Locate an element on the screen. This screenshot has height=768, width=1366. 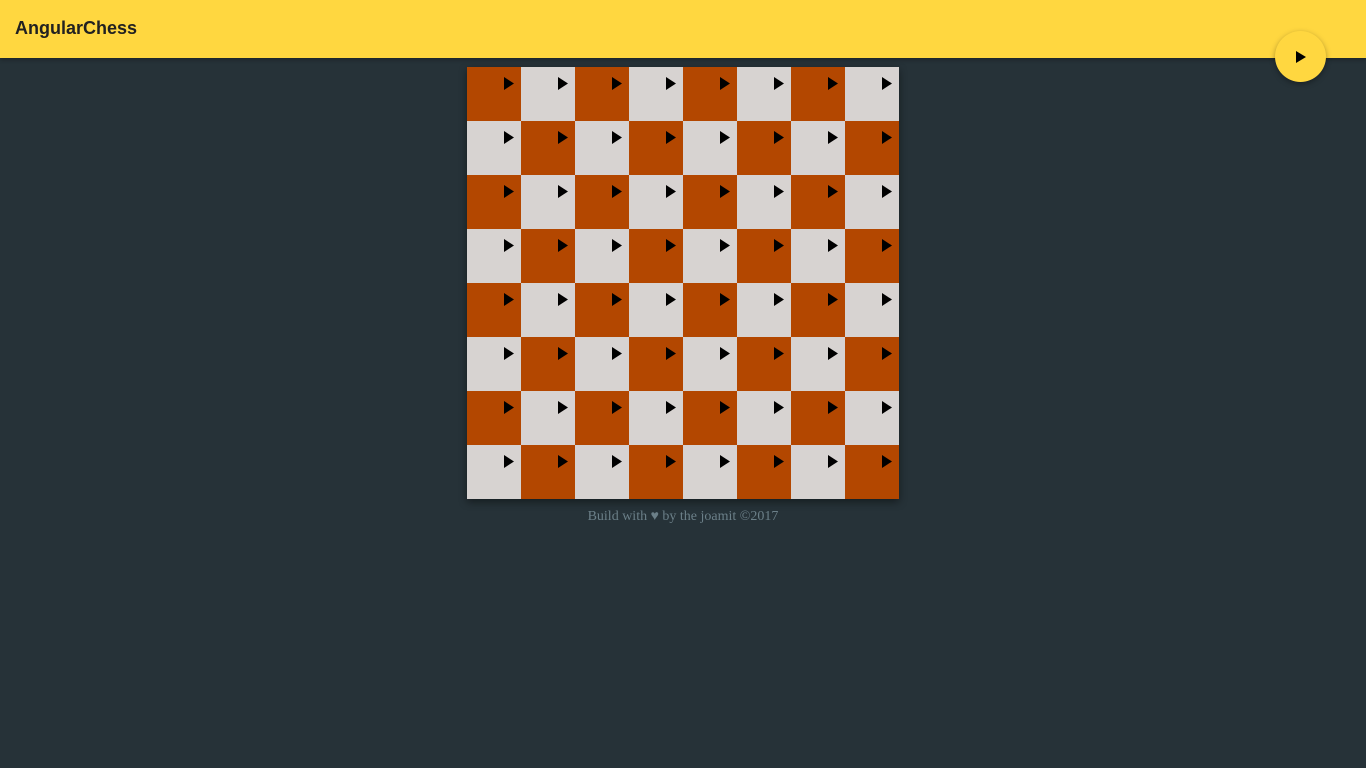
footer-credit: Build with ♥ by the joamit ©2017 is located at coordinates (683, 516).